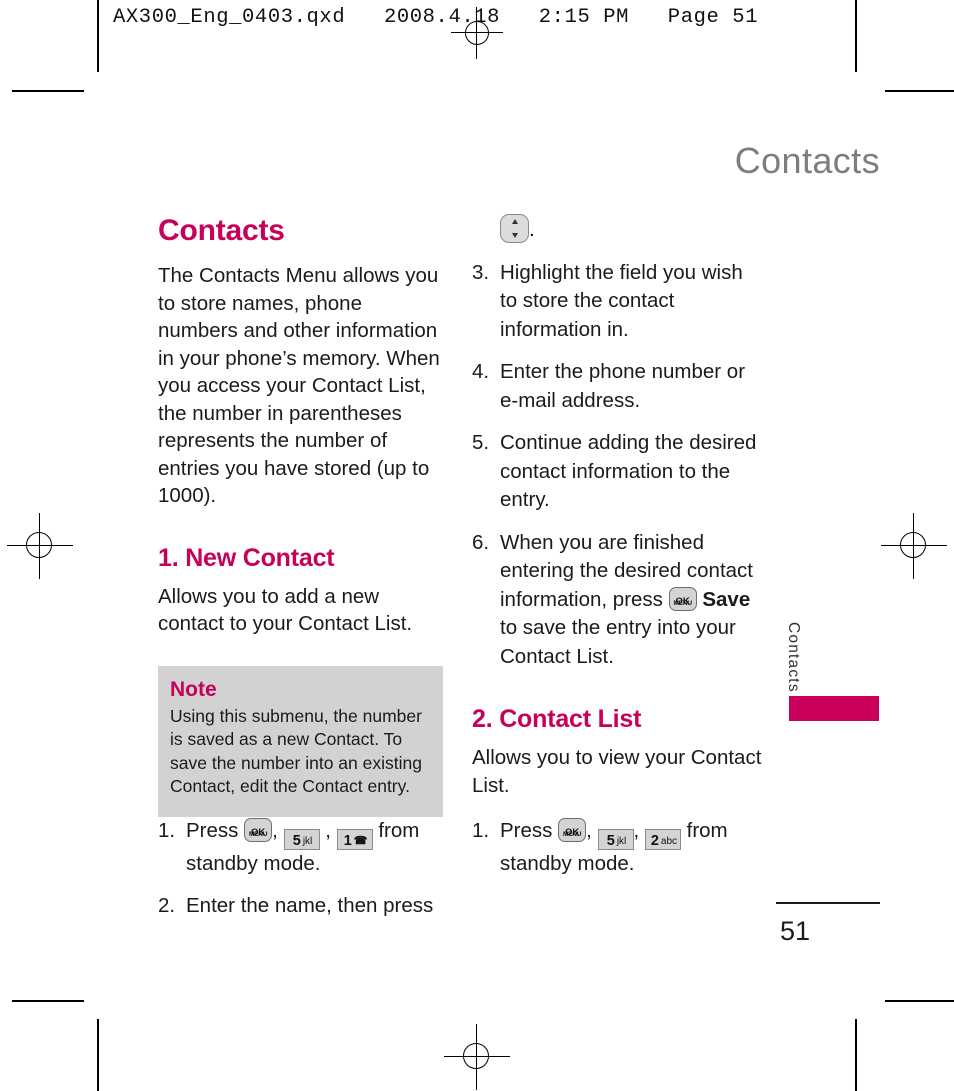 This screenshot has height=1091, width=954. What do you see at coordinates (793, 657) in the screenshot?
I see `side-tab-label: Contacts` at bounding box center [793, 657].